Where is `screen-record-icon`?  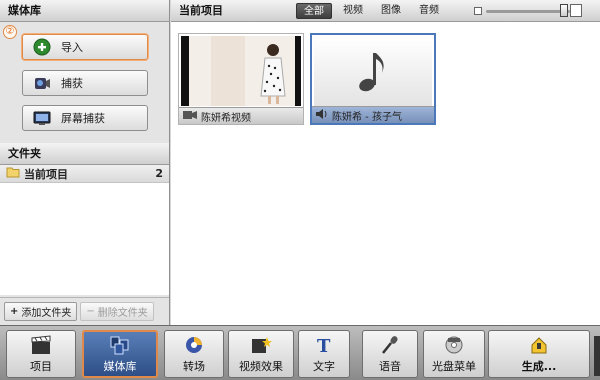
screen-record-icon is located at coordinates (42, 118).